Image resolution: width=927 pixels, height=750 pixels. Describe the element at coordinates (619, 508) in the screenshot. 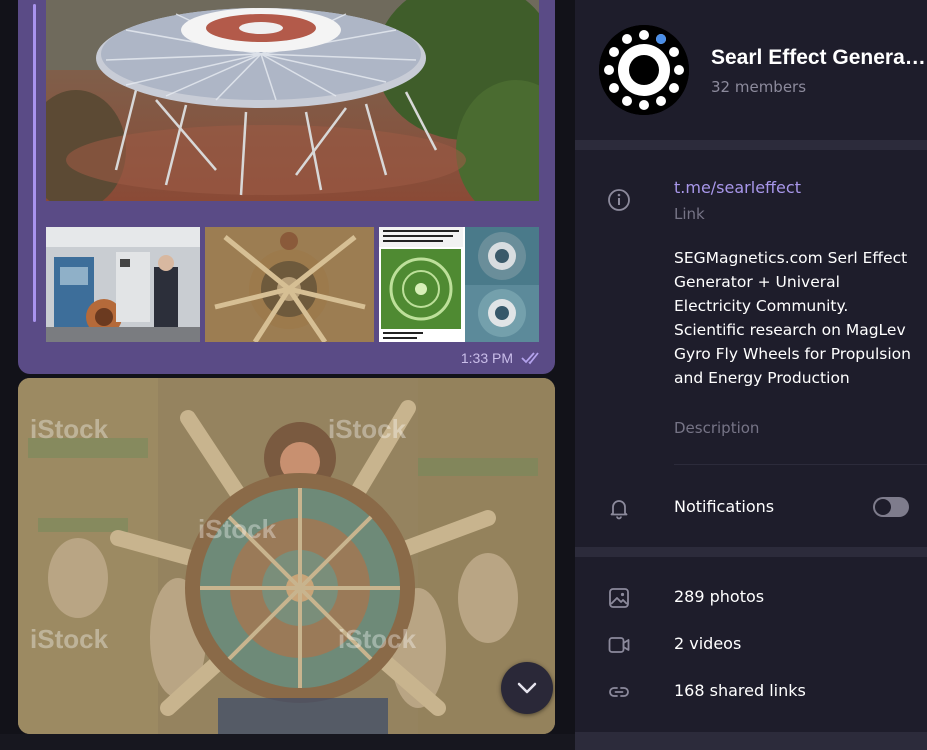

I see `bell-icon` at that location.